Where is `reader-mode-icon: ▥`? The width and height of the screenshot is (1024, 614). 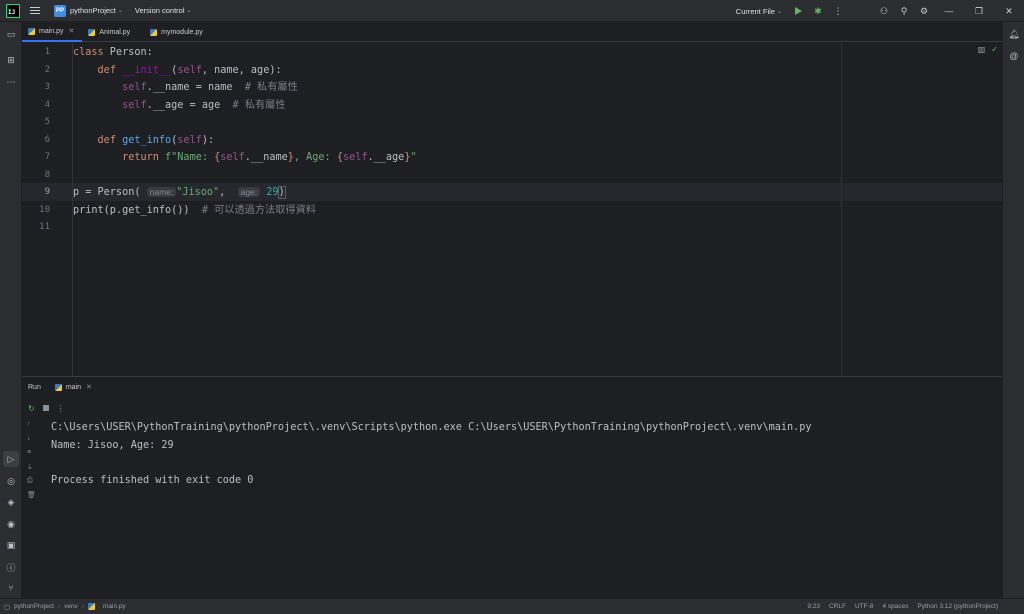
reader-mode-icon: ▥ is located at coordinates (982, 49).